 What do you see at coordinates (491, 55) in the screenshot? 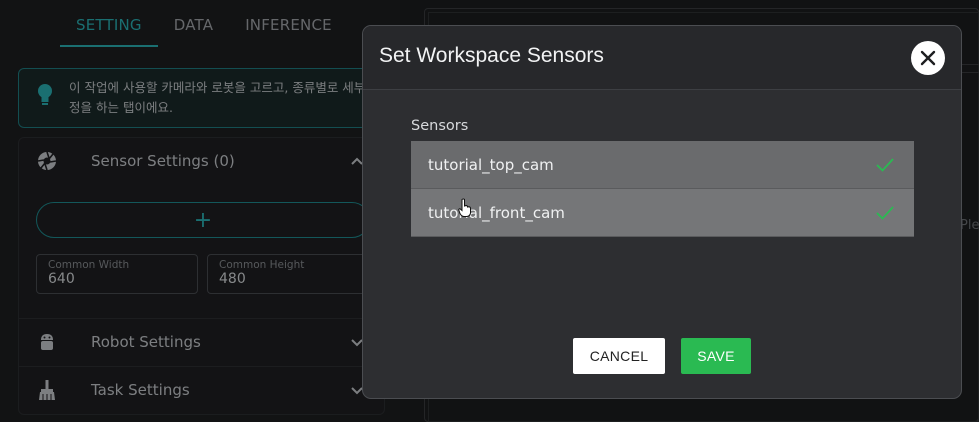
I see `modal-title: Set Workspace Sensors` at bounding box center [491, 55].